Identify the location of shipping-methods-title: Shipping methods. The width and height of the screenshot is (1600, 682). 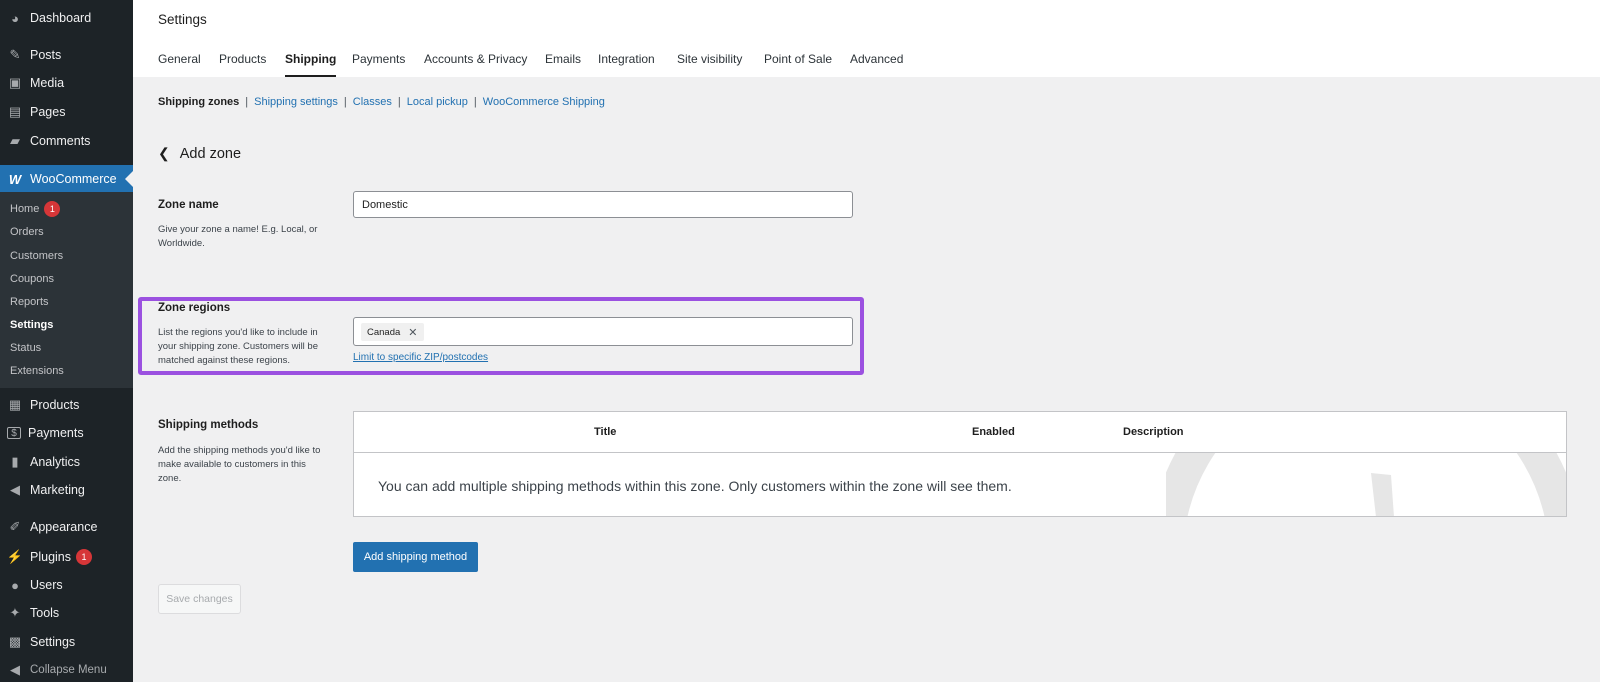
(208, 425).